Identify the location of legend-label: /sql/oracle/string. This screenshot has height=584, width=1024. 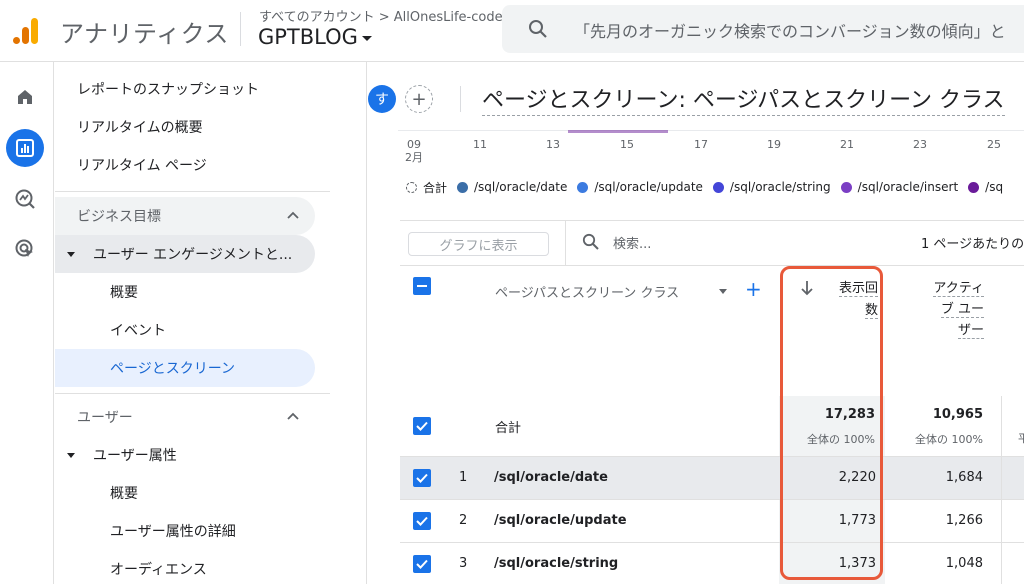
(780, 187).